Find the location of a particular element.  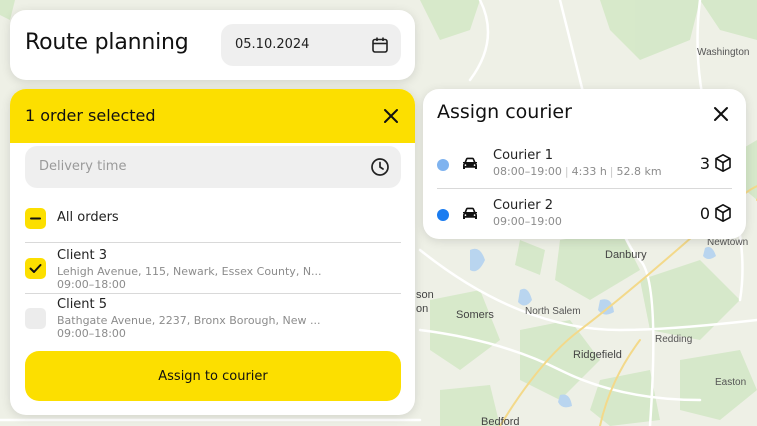

assign-courier-title: Assign courier is located at coordinates (504, 112).